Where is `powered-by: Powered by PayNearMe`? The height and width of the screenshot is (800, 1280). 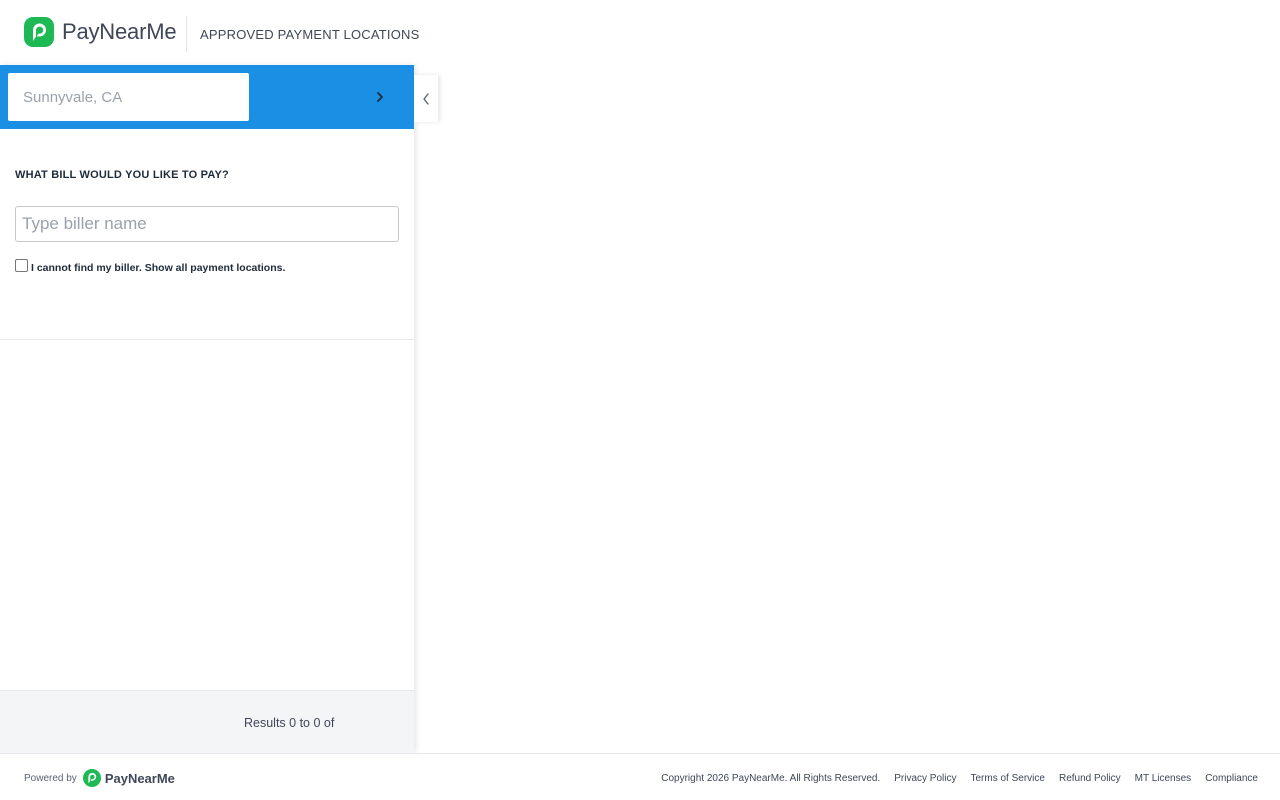
powered-by: Powered by PayNearMe is located at coordinates (99, 778).